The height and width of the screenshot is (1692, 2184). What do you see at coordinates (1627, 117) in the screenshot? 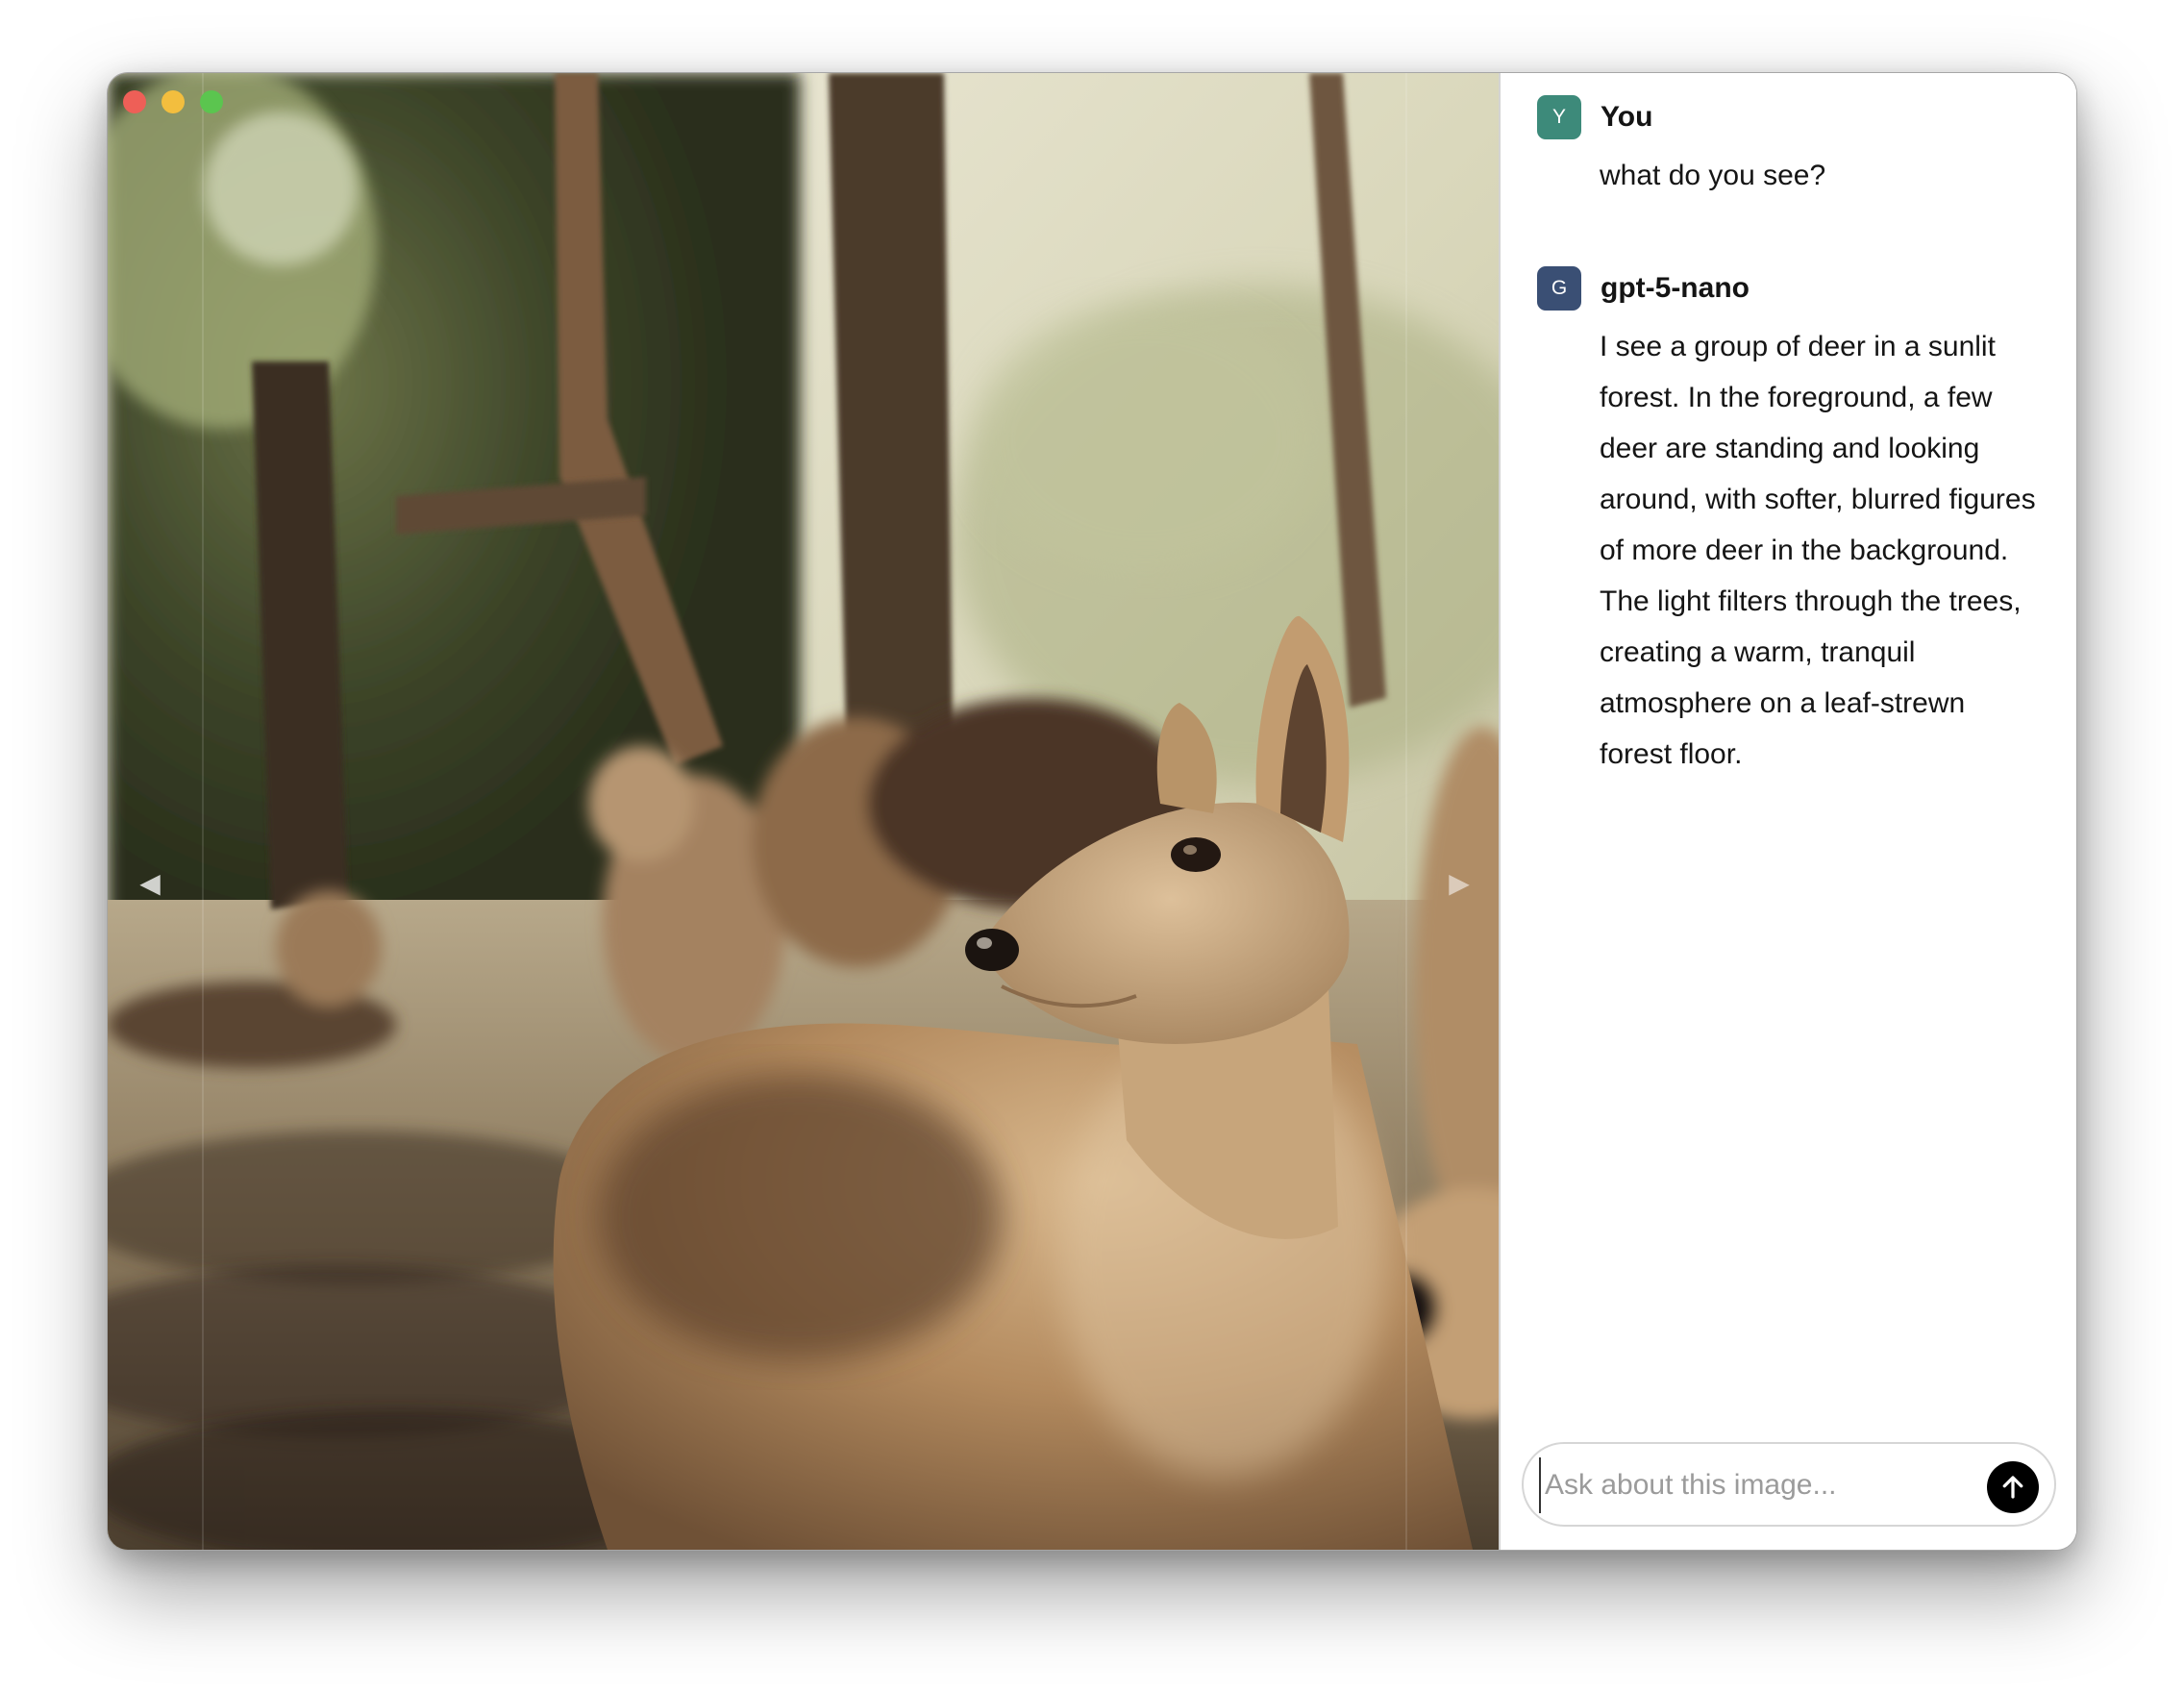
I see `sender-name: You` at bounding box center [1627, 117].